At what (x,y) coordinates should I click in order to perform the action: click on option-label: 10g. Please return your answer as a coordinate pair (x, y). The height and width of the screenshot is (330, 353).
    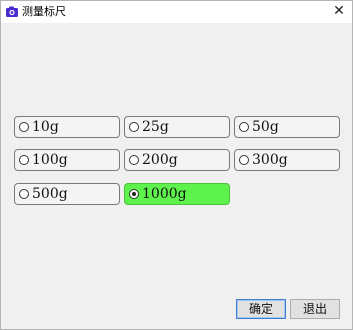
    Looking at the image, I should click on (45, 127).